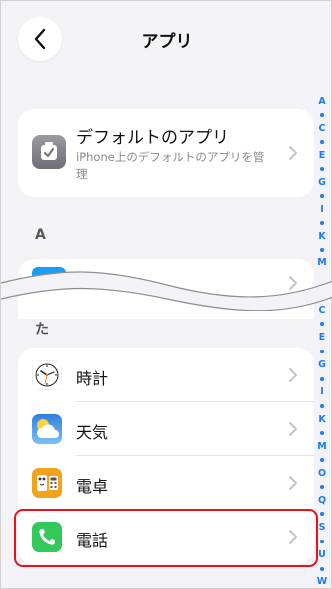 This screenshot has width=332, height=589. Describe the element at coordinates (322, 474) in the screenshot. I see `index-letter: O` at that location.